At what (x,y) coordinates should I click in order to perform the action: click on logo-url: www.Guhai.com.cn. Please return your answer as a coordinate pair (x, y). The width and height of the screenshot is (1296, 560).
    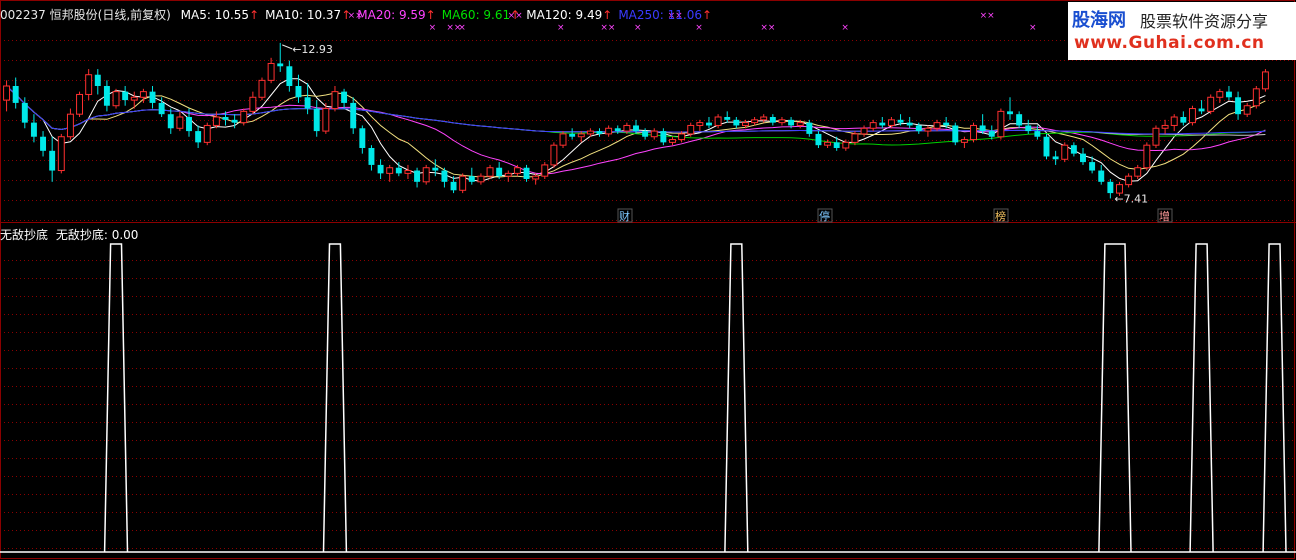
    Looking at the image, I should click on (1169, 43).